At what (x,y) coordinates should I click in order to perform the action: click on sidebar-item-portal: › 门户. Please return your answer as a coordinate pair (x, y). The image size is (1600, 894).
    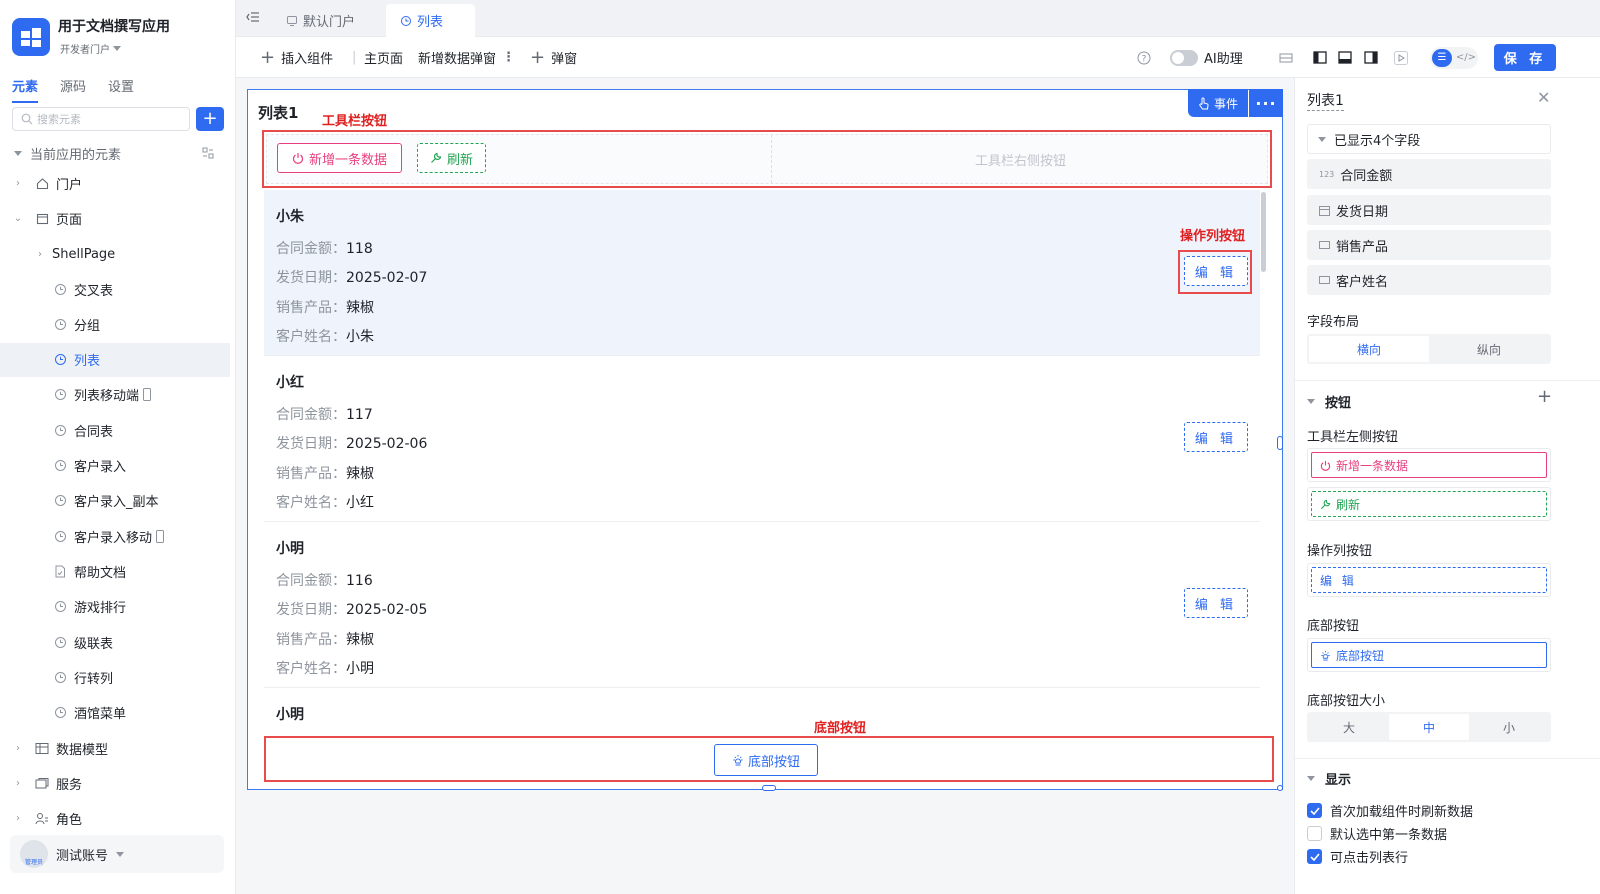
    Looking at the image, I should click on (115, 183).